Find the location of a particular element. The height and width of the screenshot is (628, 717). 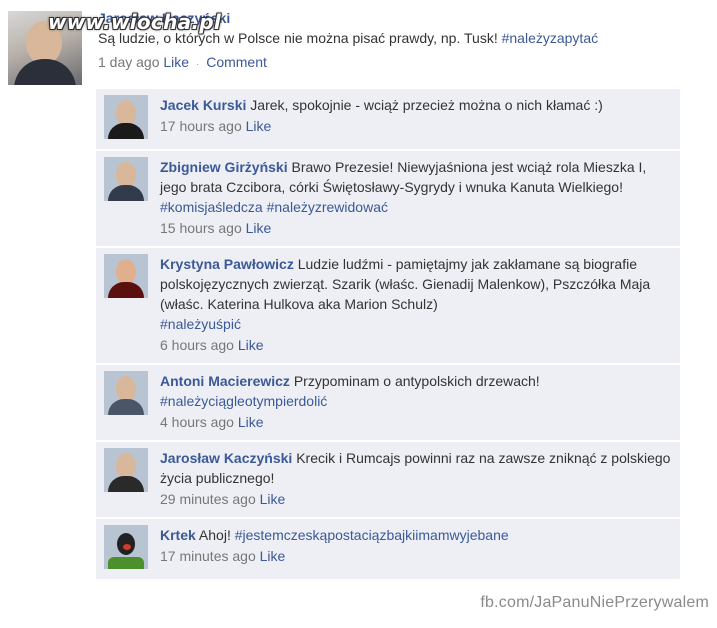

comment-meta: 17 hours ago Like is located at coordinates (416, 126).